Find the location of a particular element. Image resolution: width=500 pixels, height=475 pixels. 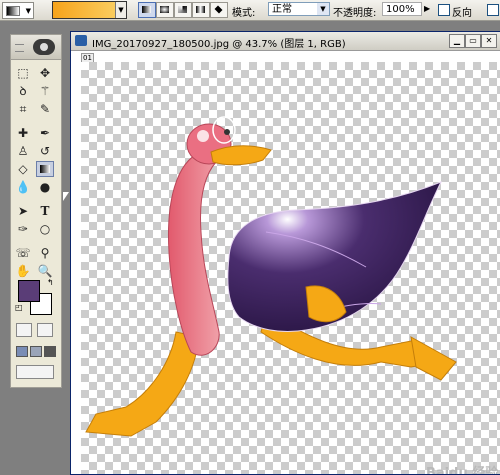

angle-gradient-button is located at coordinates (183, 10).